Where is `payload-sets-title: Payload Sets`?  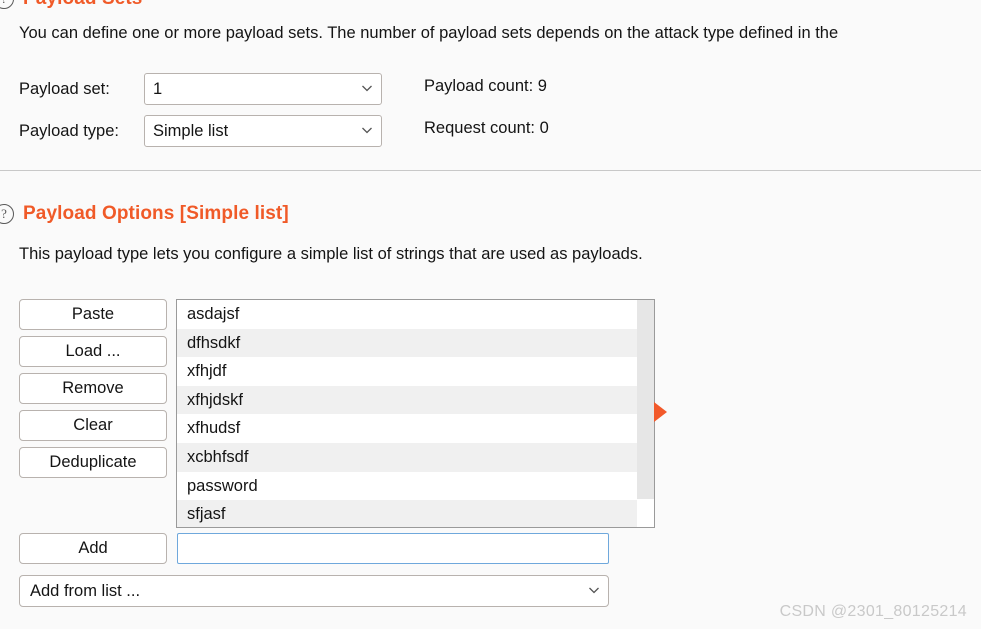 payload-sets-title: Payload Sets is located at coordinates (82, 5).